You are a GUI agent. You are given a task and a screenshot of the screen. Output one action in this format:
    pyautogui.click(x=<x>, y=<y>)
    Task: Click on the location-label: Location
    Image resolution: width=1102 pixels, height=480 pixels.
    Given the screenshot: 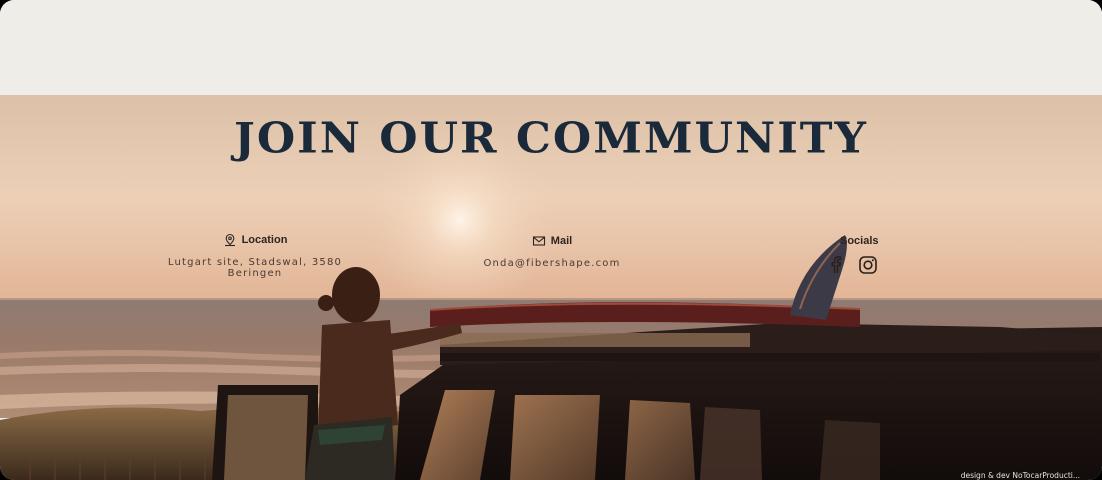 What is the action you would take?
    pyautogui.click(x=264, y=240)
    